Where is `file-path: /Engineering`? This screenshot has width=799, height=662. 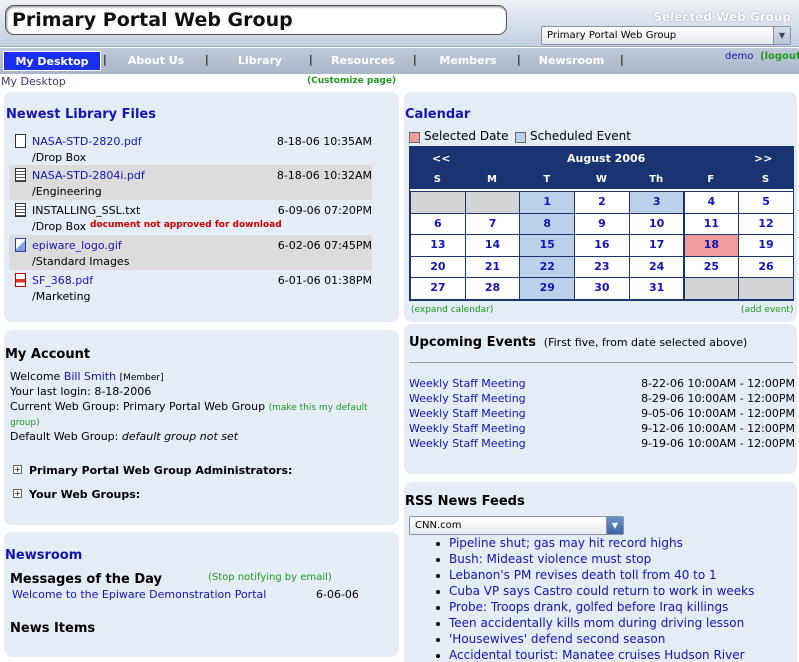 file-path: /Engineering is located at coordinates (67, 191).